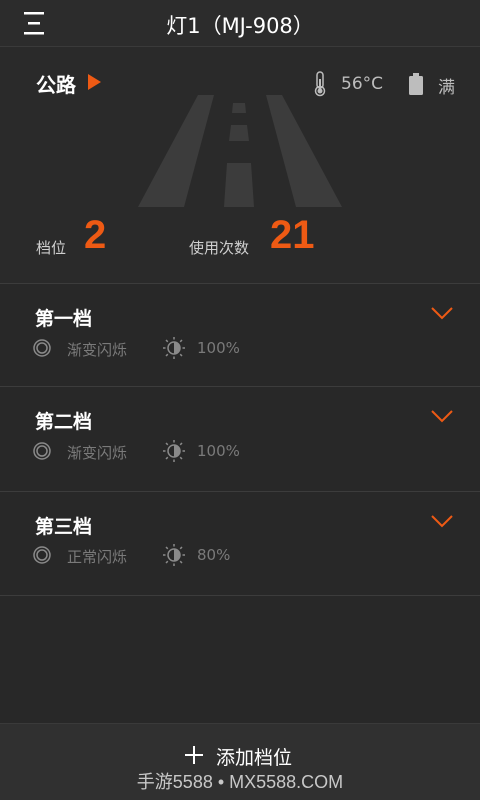 This screenshot has height=800, width=480. What do you see at coordinates (240, 782) in the screenshot?
I see `watermark: 手游5588 • MX5588.COM` at bounding box center [240, 782].